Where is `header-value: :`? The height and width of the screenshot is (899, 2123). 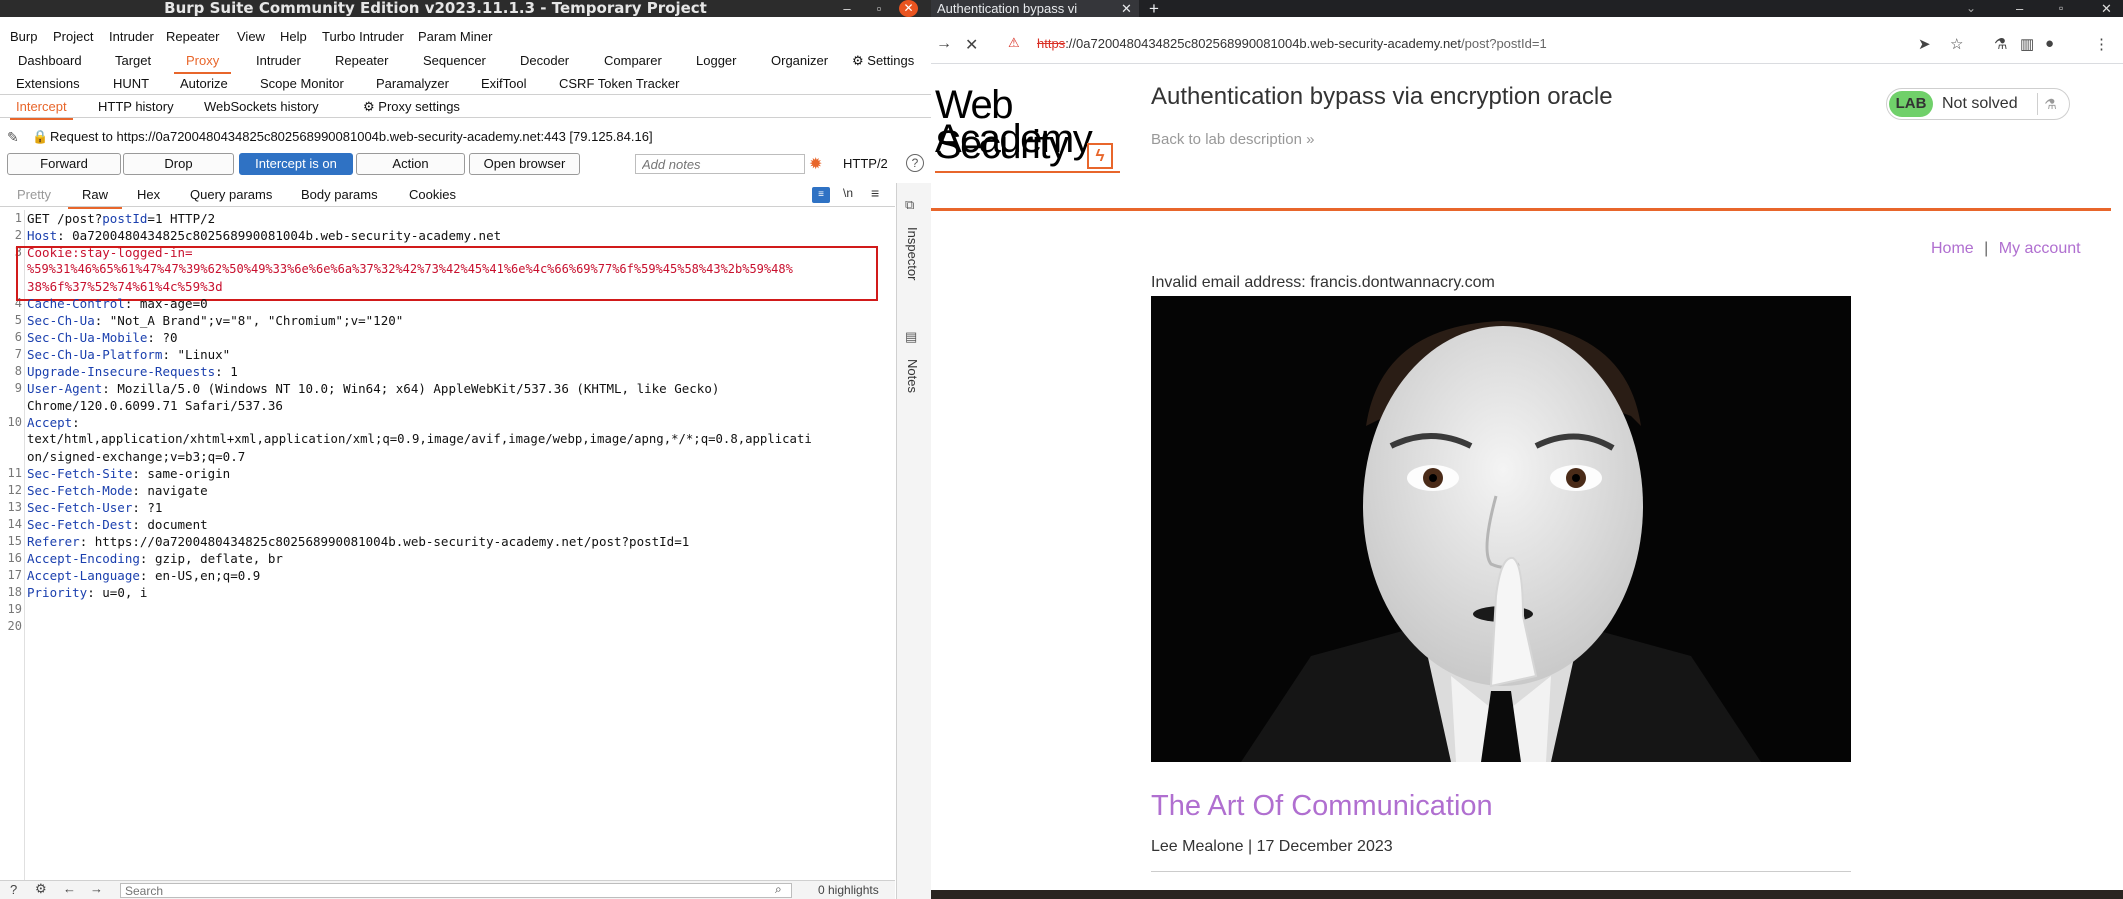 header-value: : is located at coordinates (76, 422).